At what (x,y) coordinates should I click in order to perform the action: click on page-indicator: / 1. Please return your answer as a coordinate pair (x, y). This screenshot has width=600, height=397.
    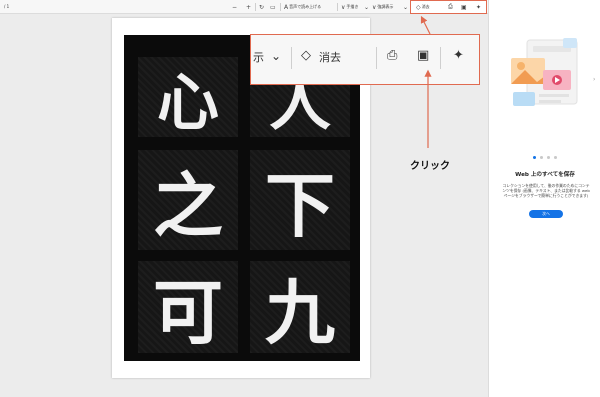
    Looking at the image, I should click on (7, 6).